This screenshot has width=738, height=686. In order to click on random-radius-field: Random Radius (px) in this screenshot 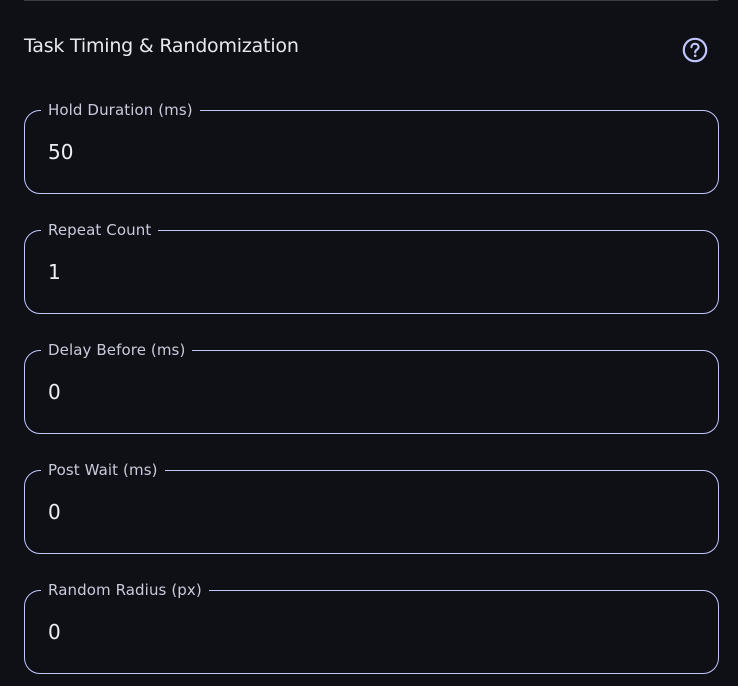, I will do `click(371, 627)`.